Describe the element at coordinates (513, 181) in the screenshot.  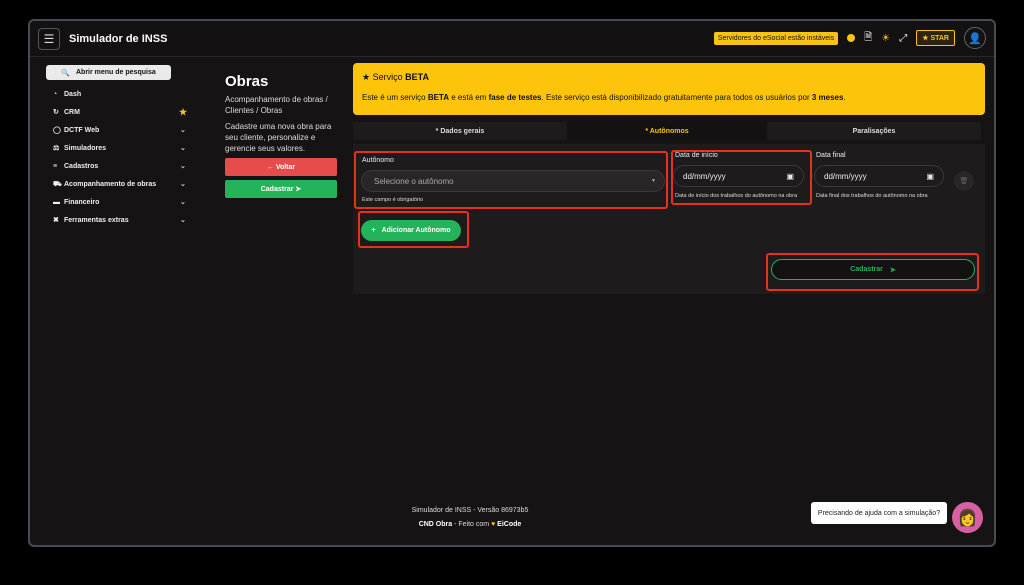
I see `autonomo-select: Selecione o autônomo ▼` at that location.